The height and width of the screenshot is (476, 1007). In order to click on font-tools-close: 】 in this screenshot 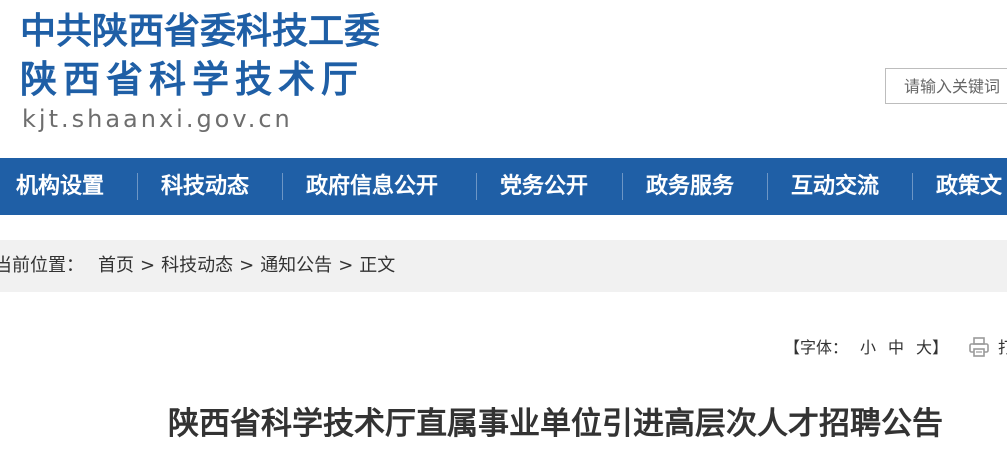, I will do `click(940, 347)`.